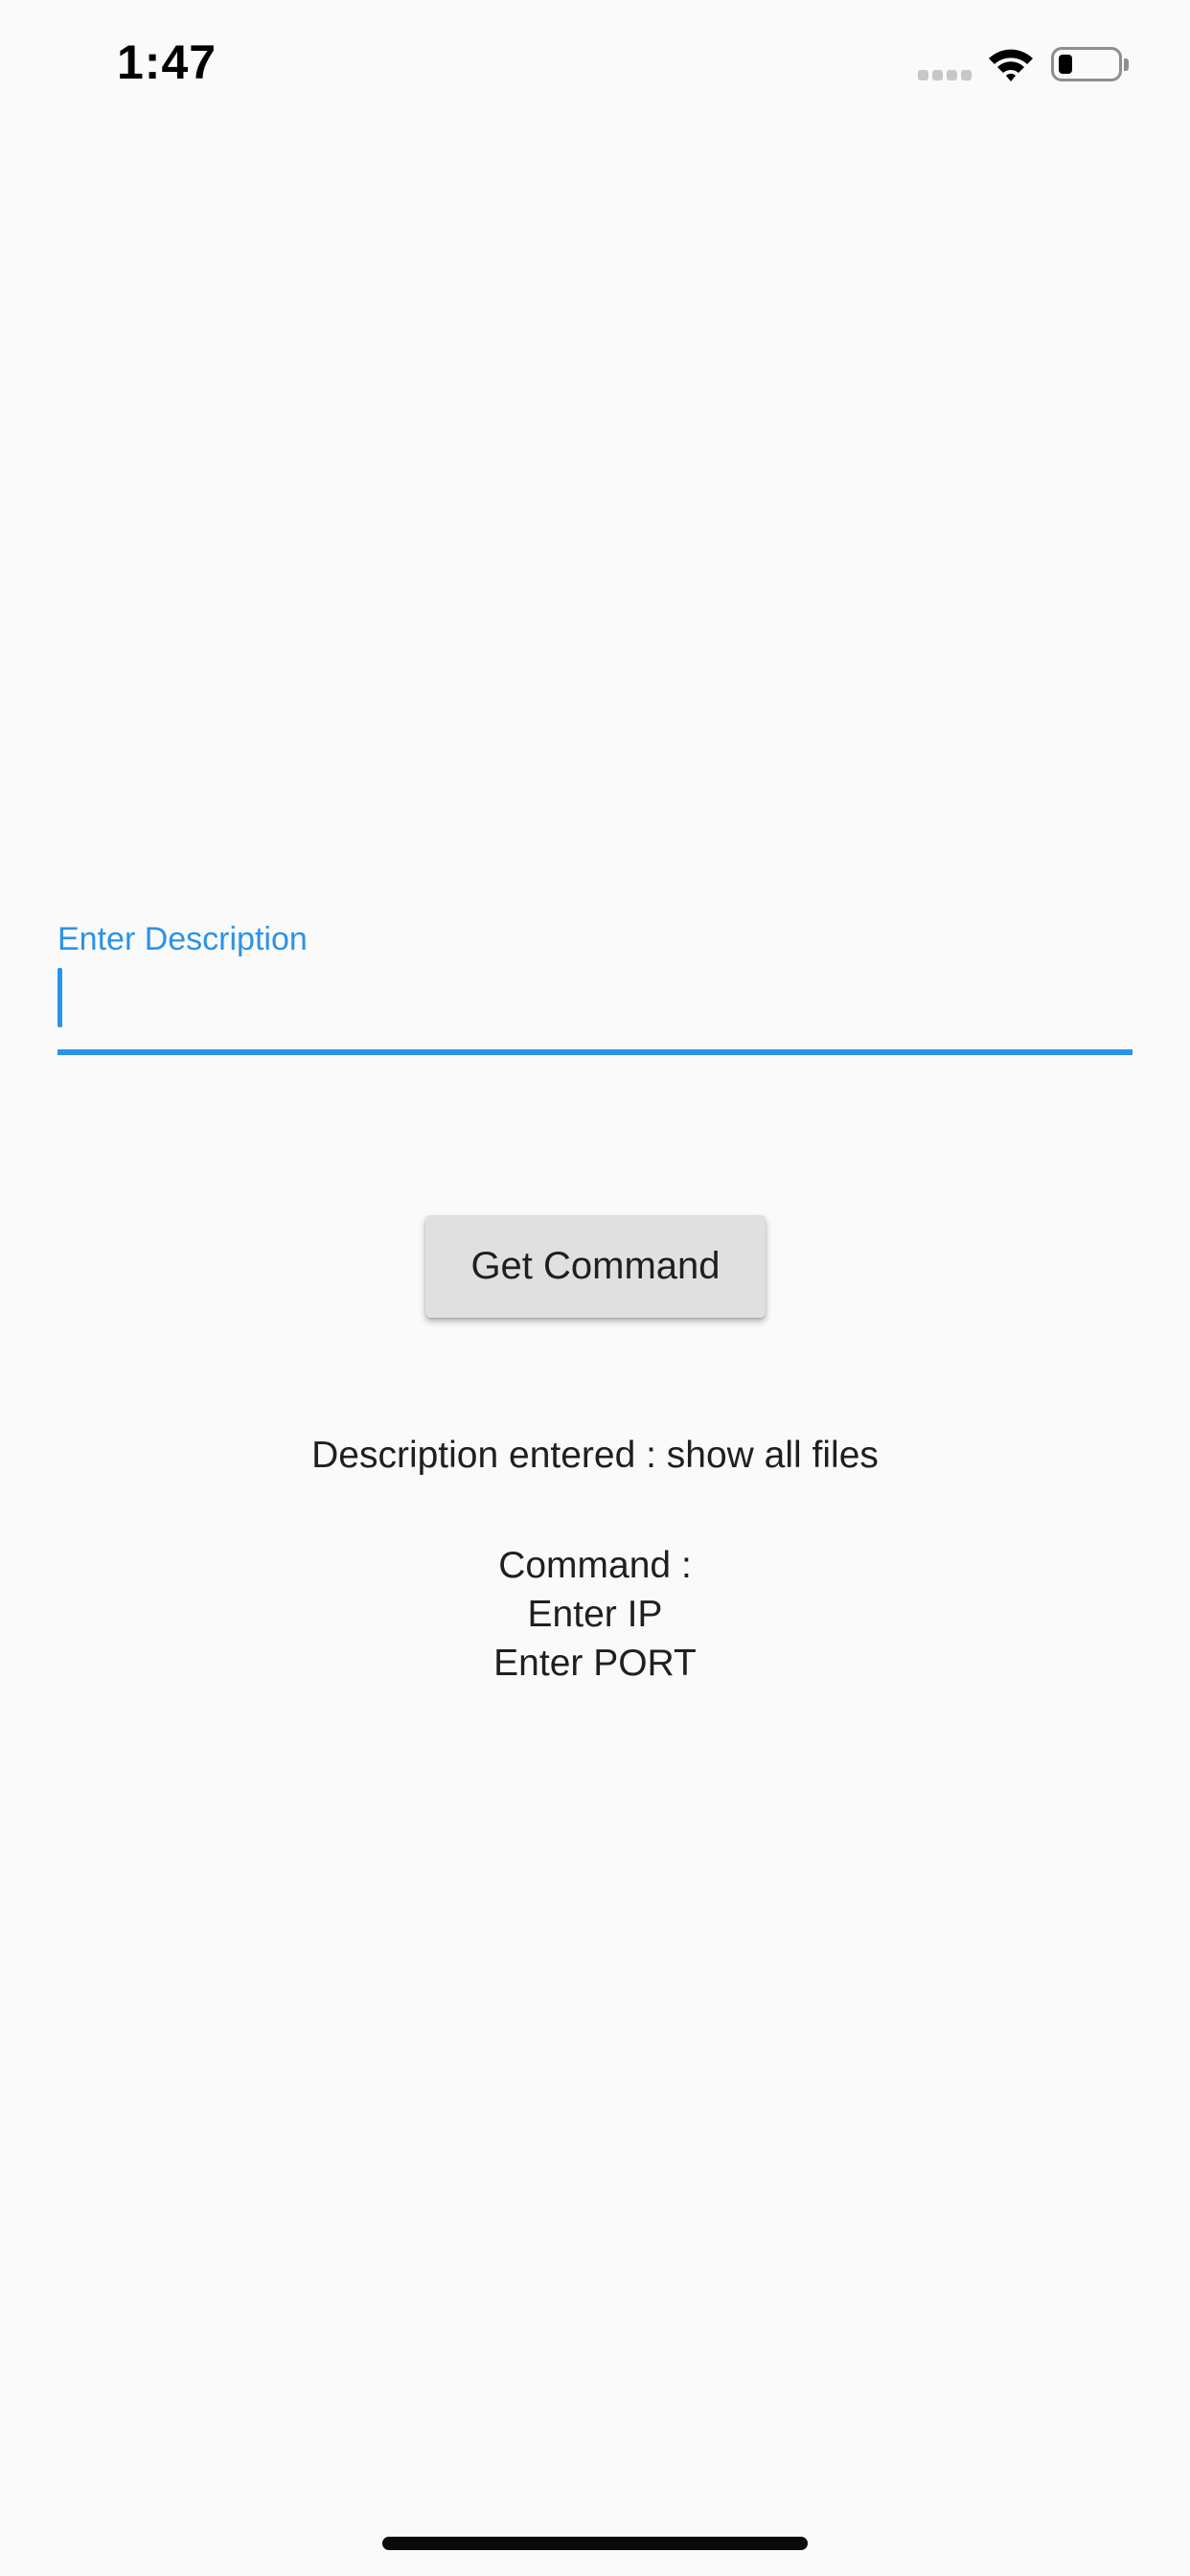 The image size is (1190, 2576). Describe the element at coordinates (595, 2543) in the screenshot. I see `home-indicator` at that location.